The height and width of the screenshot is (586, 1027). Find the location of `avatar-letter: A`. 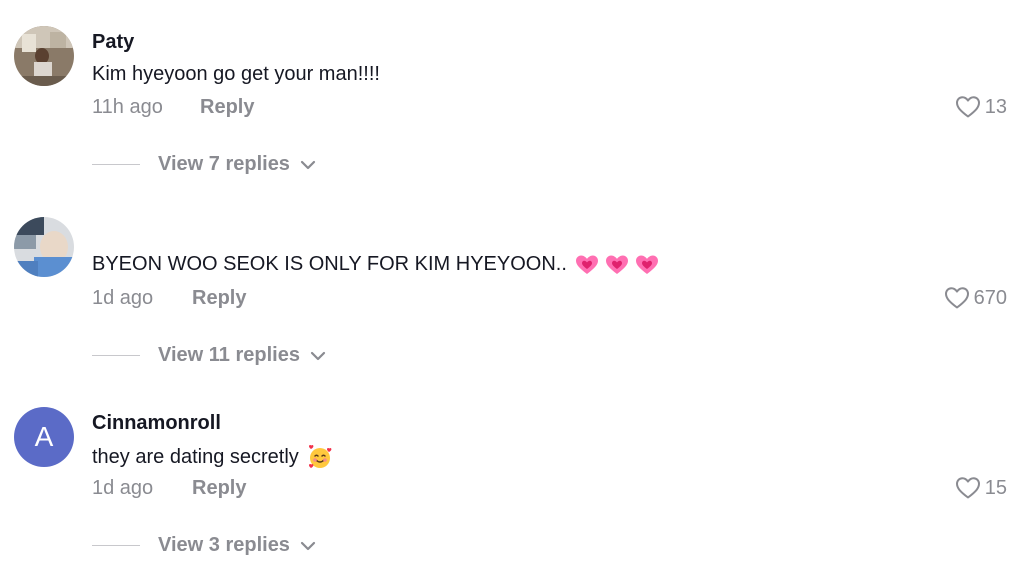

avatar-letter: A is located at coordinates (44, 436).